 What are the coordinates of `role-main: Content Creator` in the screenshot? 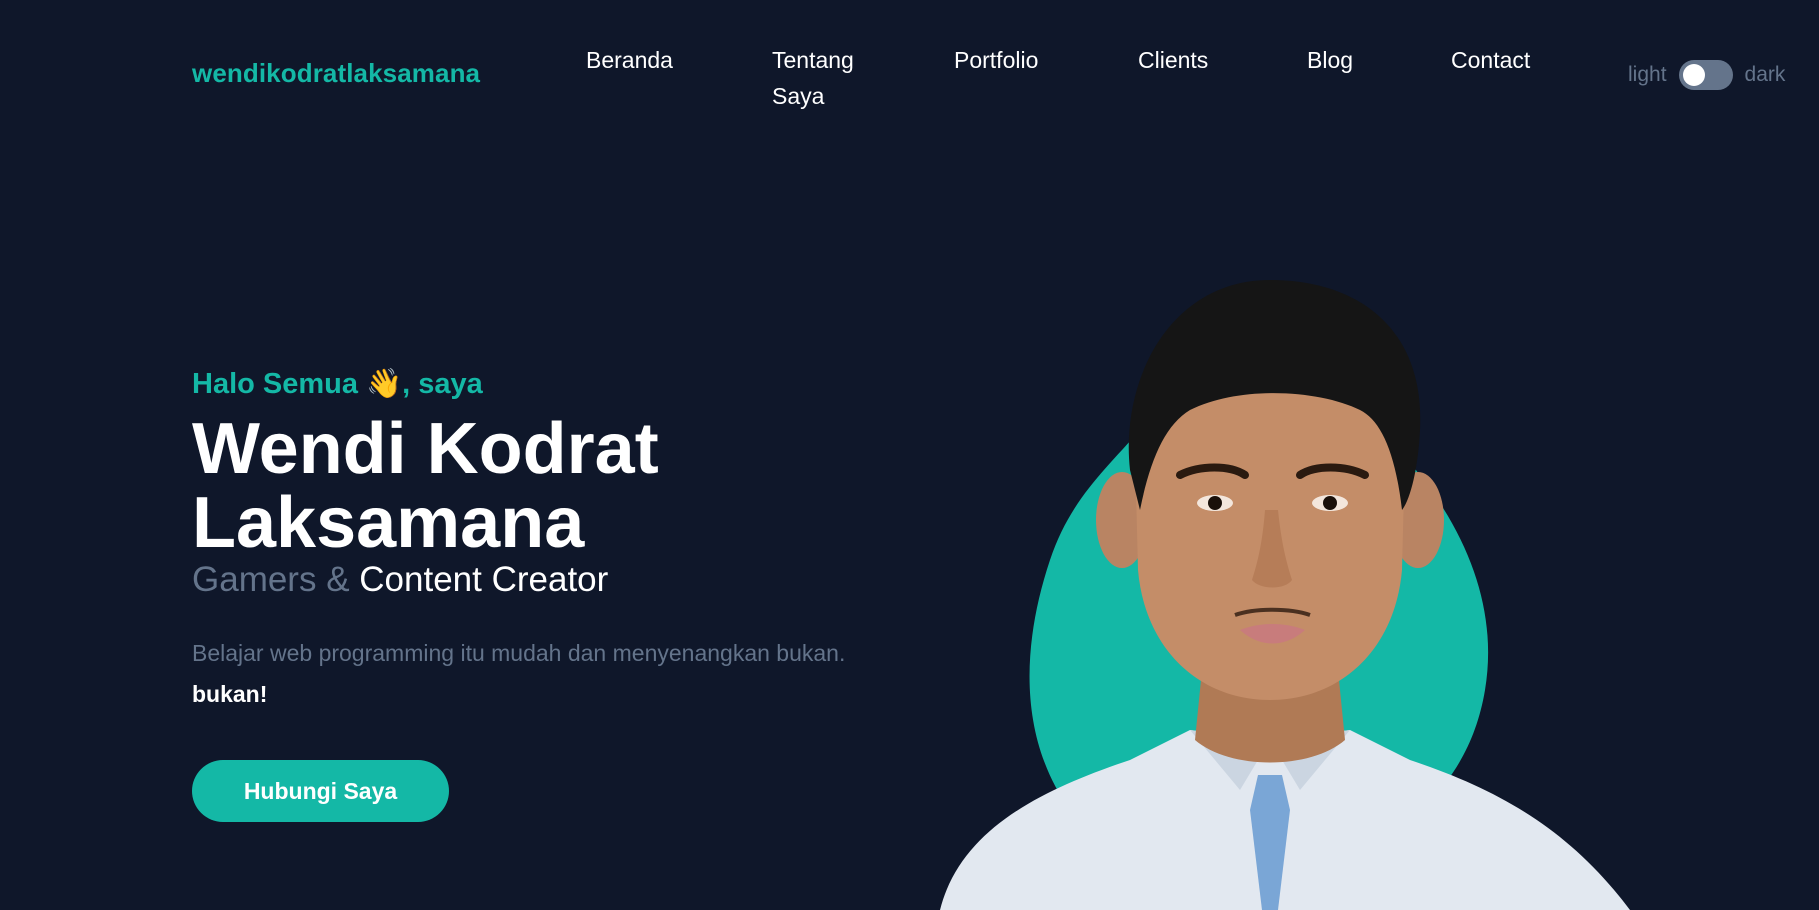 It's located at (484, 579).